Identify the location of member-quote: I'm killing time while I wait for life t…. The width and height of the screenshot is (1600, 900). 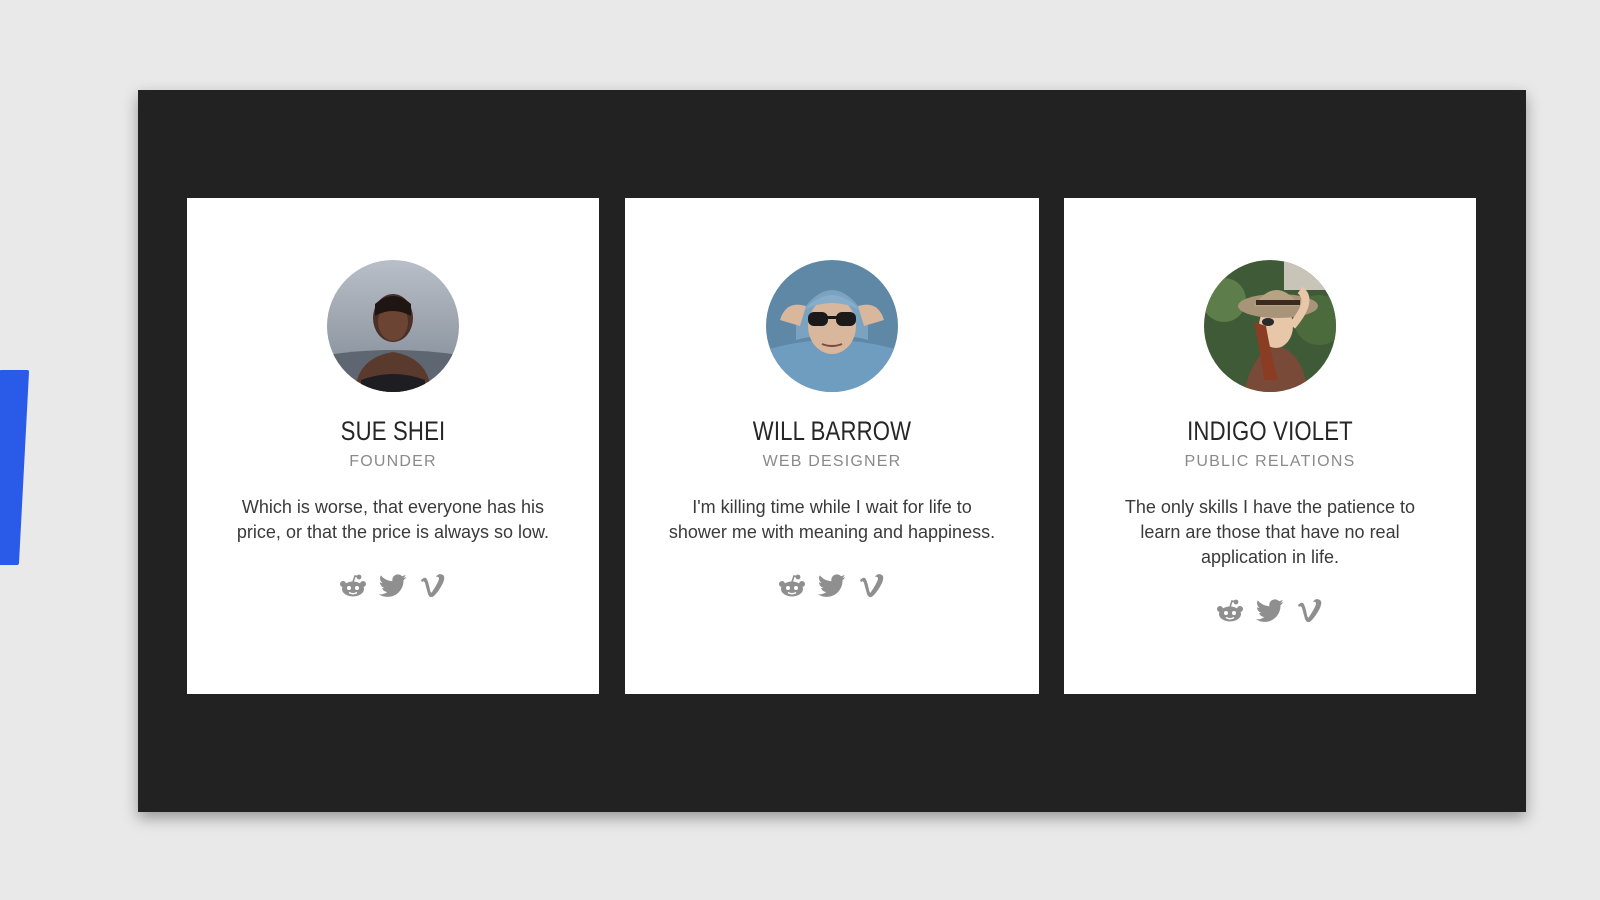
(832, 519).